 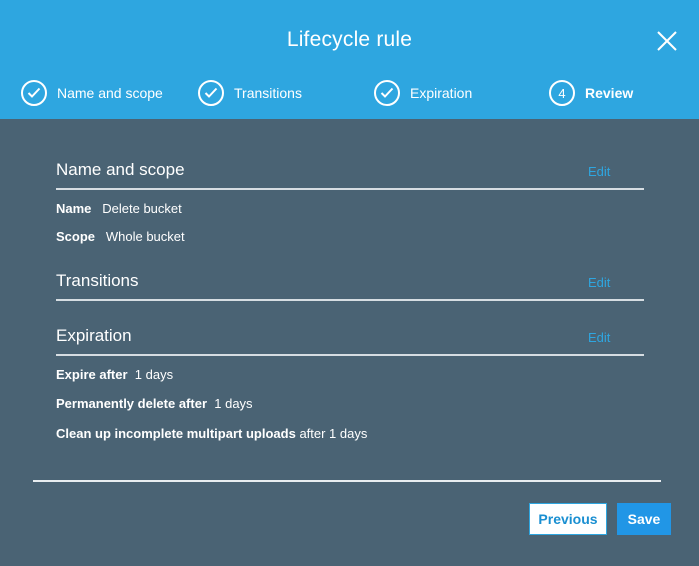 What do you see at coordinates (92, 374) in the screenshot?
I see `detail-key: Expire after` at bounding box center [92, 374].